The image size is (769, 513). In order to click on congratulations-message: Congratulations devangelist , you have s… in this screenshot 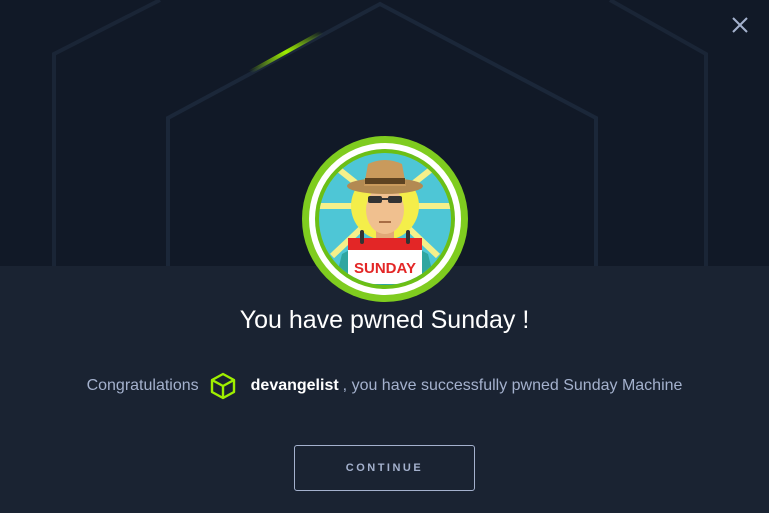, I will do `click(384, 386)`.